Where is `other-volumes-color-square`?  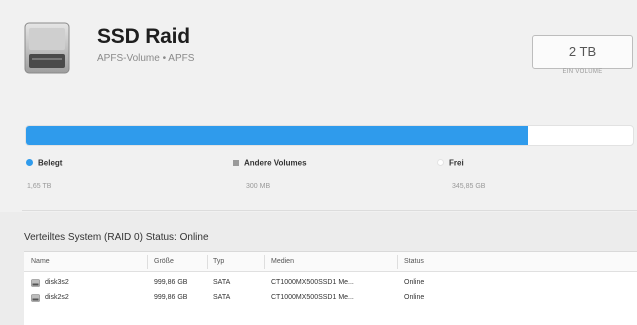
other-volumes-color-square is located at coordinates (236, 162).